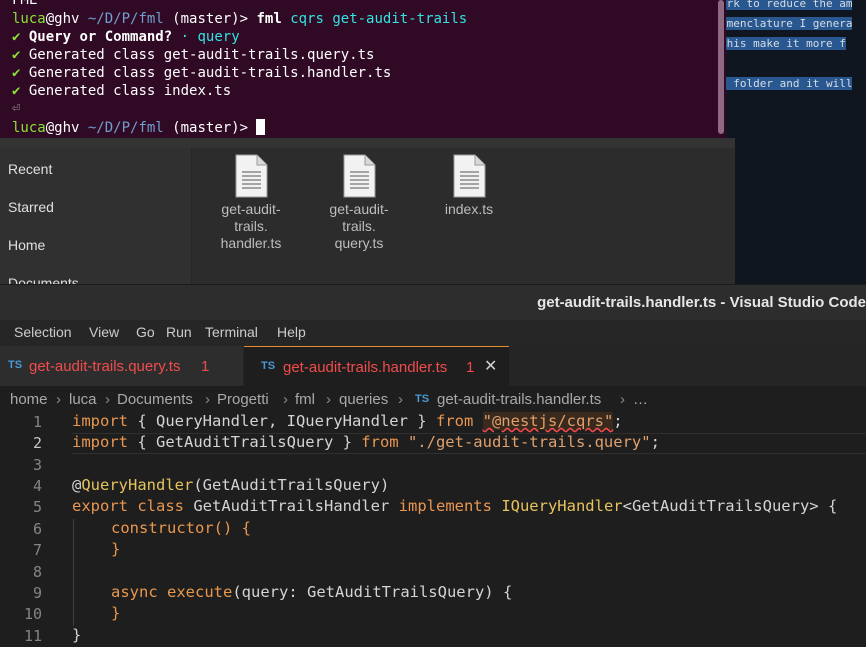  Describe the element at coordinates (548, 421) in the screenshot. I see `error-squiggle: "@nestjs/cqrs"` at that location.